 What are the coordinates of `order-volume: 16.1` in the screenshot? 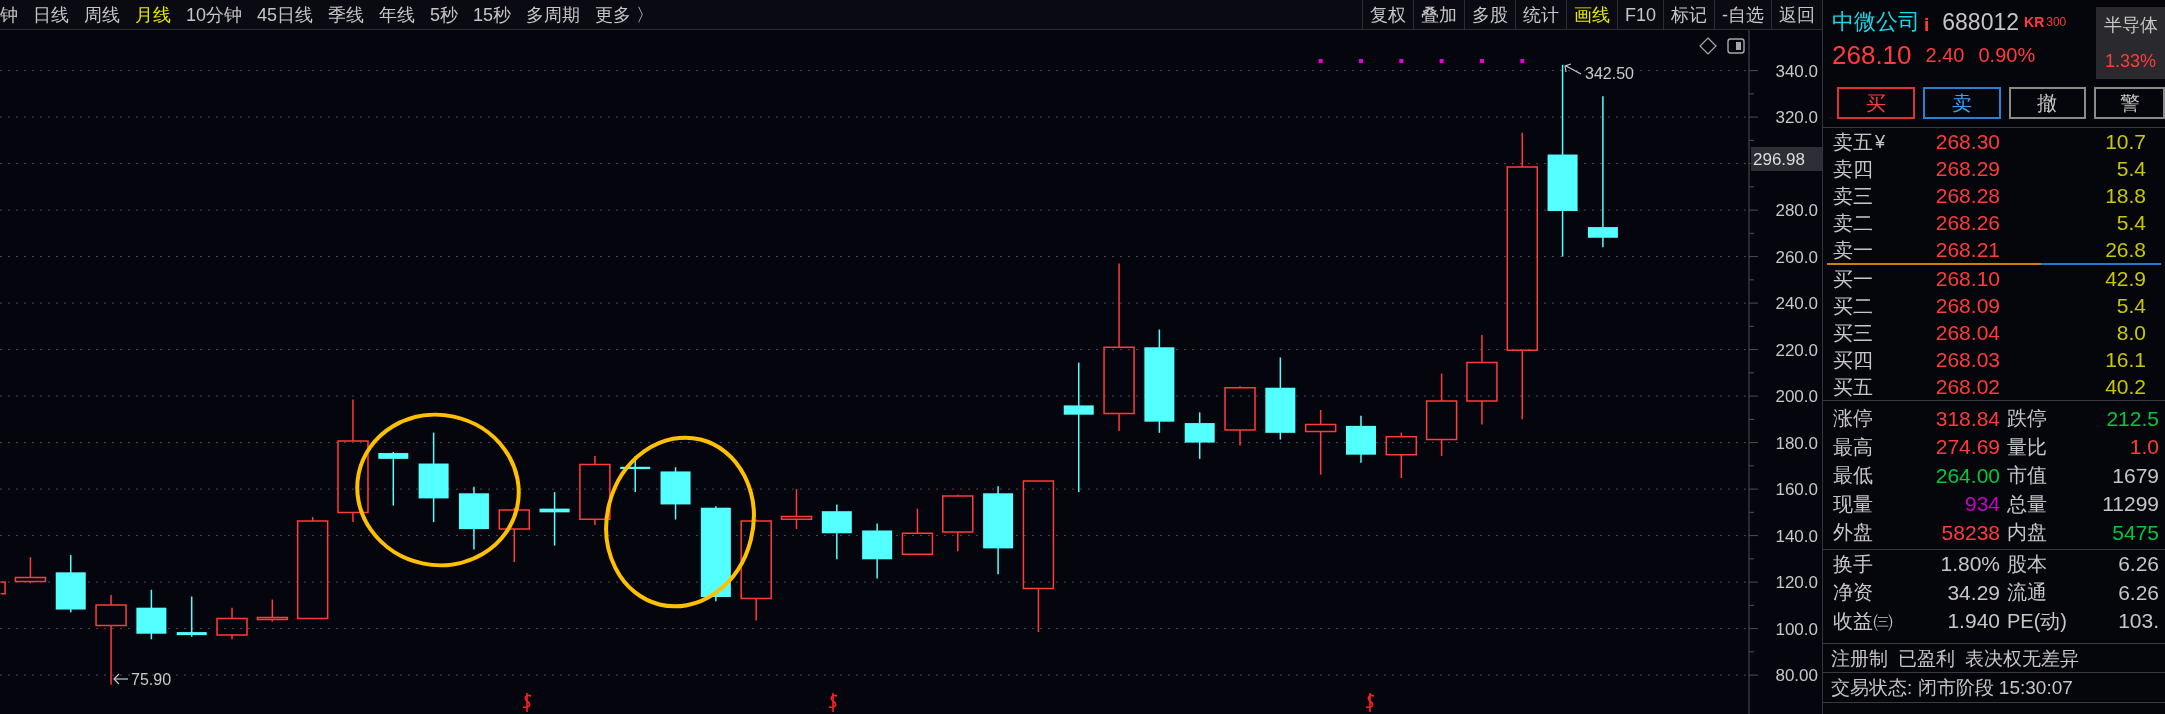 It's located at (2125, 359).